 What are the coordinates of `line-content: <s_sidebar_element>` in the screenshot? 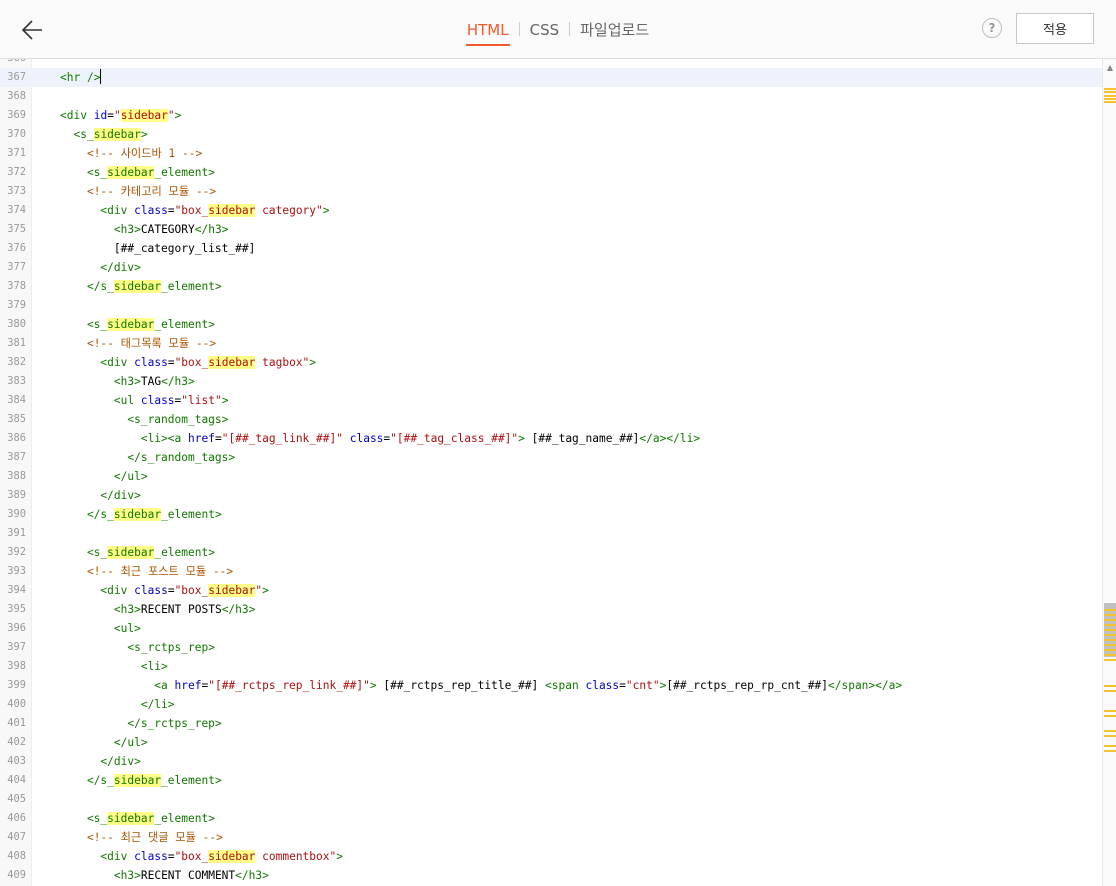 It's located at (150, 818).